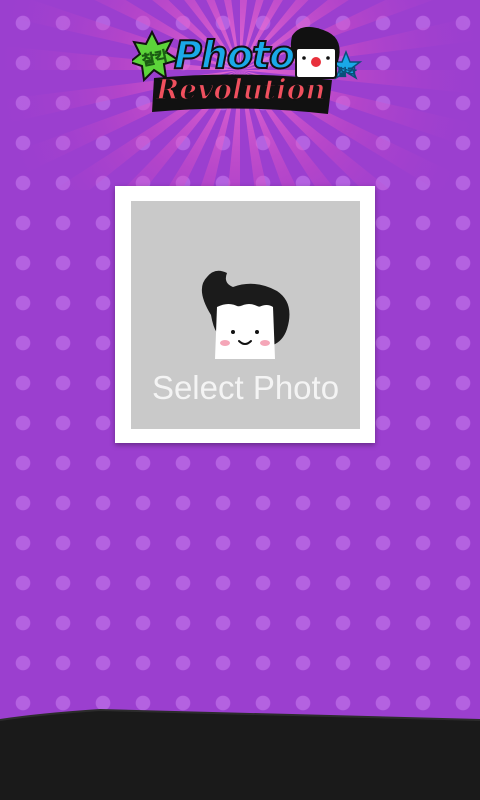  I want to click on logo-title-revolution: Revolution, so click(240, 89).